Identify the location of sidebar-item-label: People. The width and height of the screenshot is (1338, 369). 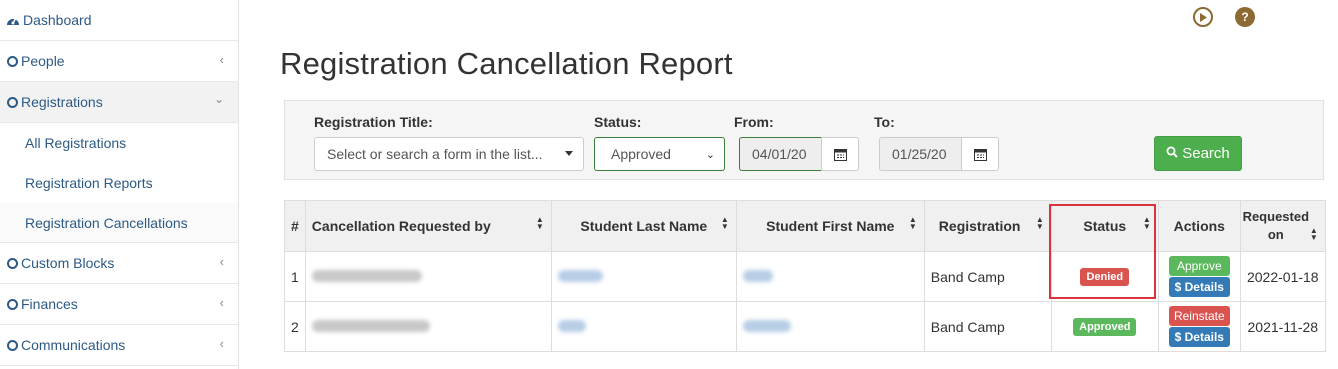
(43, 61).